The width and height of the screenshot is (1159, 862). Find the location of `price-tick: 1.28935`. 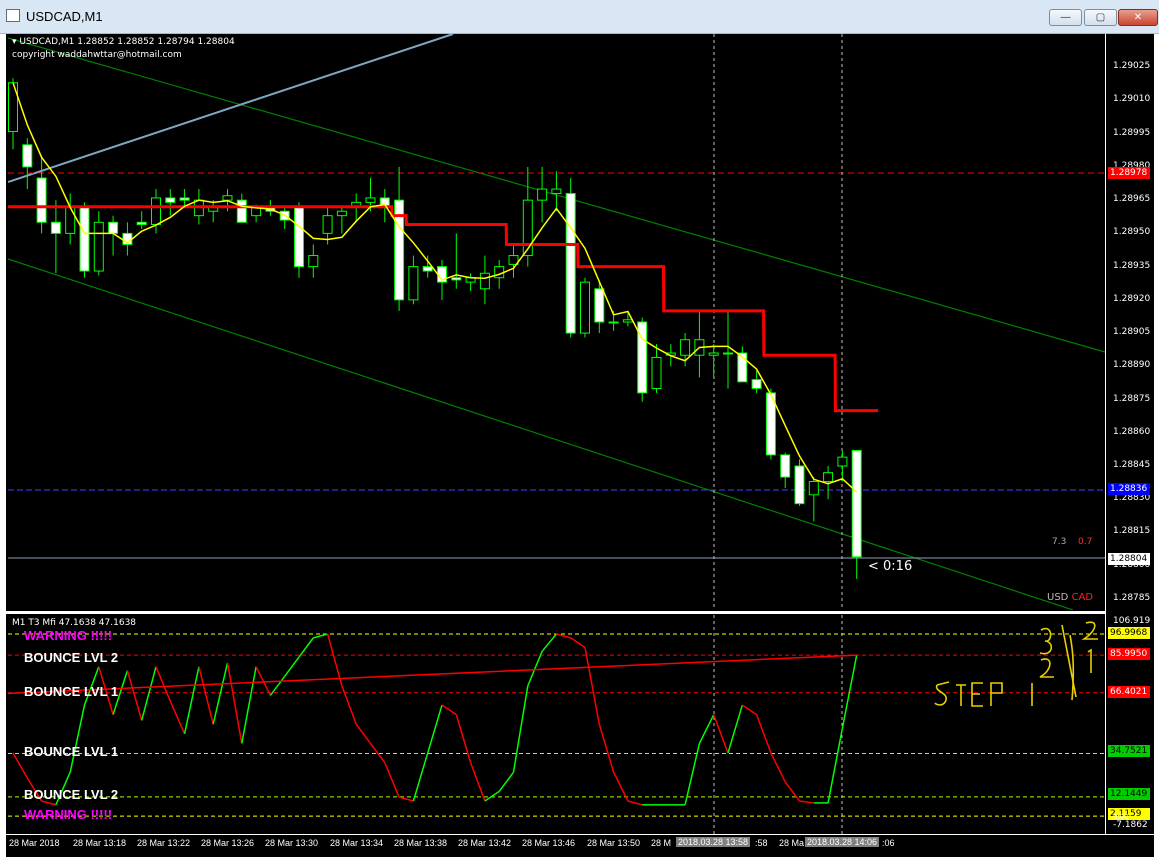

price-tick: 1.28935 is located at coordinates (1132, 265).